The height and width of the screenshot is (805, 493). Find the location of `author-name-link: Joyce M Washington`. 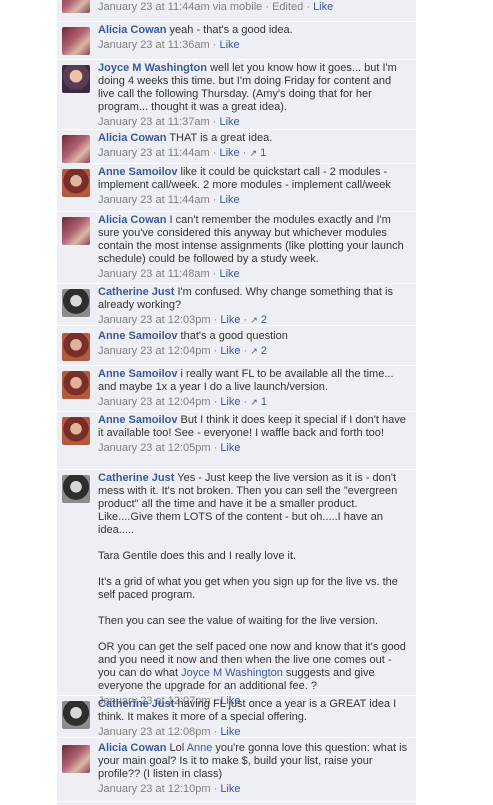

author-name-link: Joyce M Washington is located at coordinates (152, 68).